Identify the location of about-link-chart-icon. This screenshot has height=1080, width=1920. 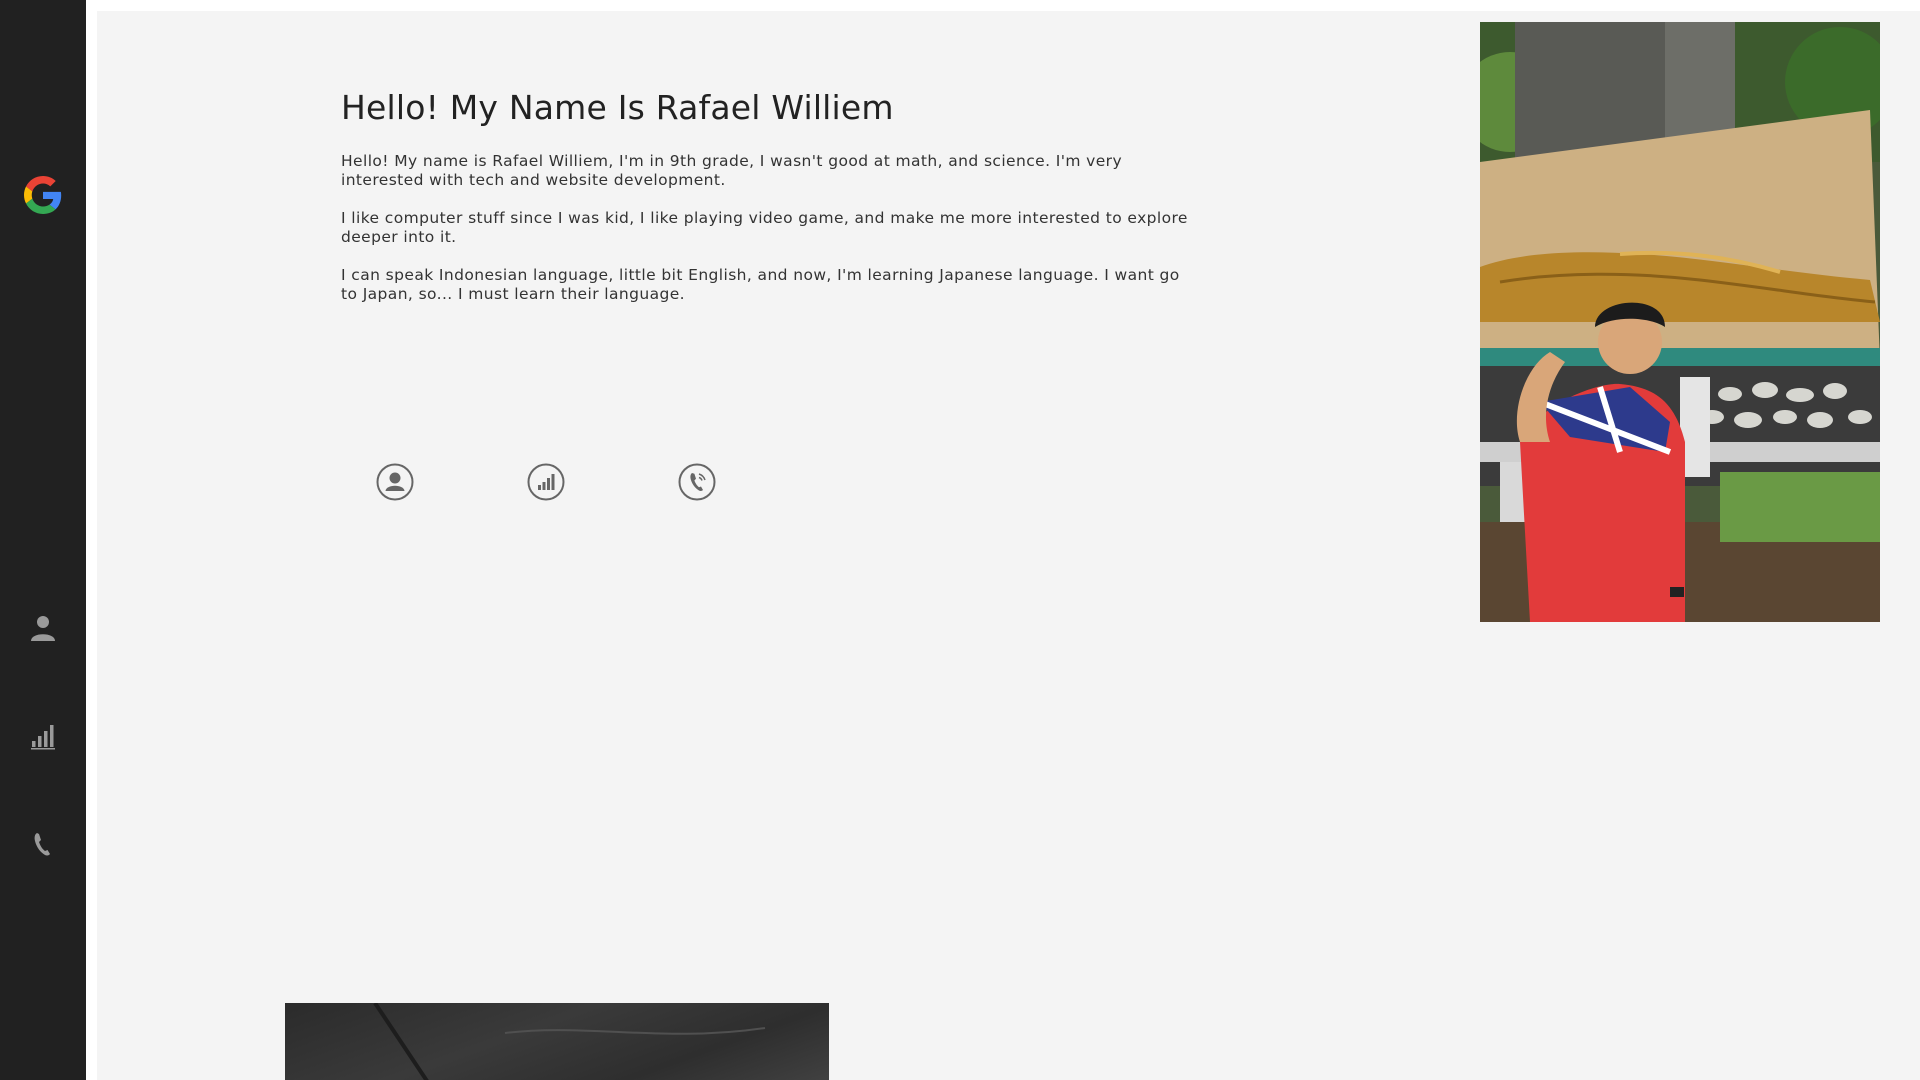
(546, 482).